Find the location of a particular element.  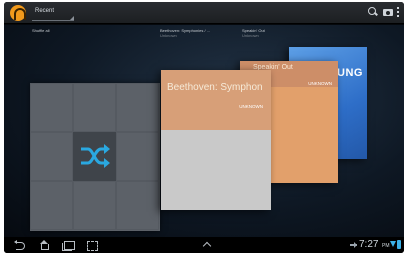

album-card-title: Beethoven: Symphon is located at coordinates (215, 87).